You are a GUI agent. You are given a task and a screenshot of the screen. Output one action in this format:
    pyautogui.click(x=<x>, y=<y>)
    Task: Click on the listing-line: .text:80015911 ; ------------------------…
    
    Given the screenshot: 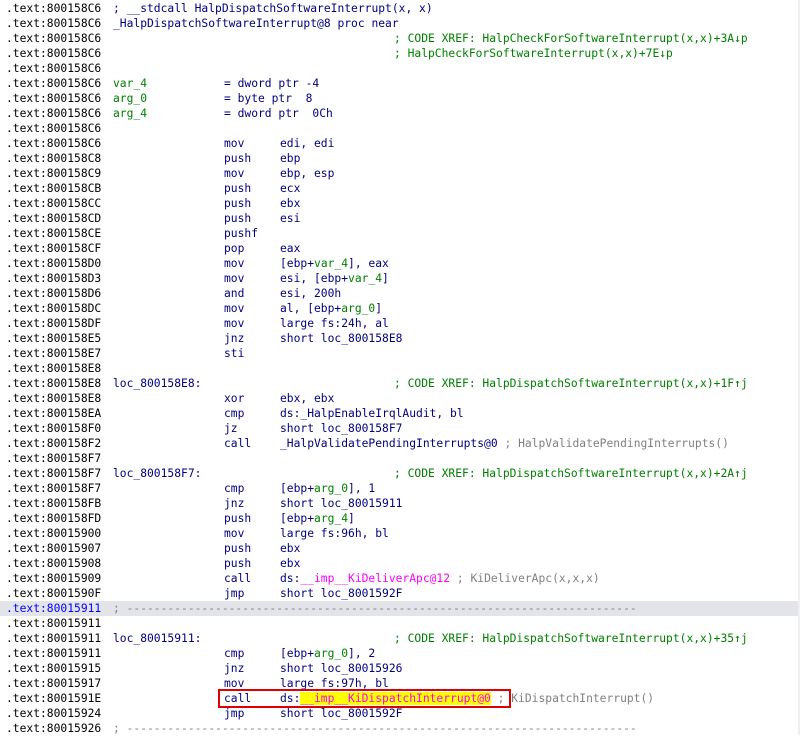 What is the action you would take?
    pyautogui.click(x=400, y=608)
    